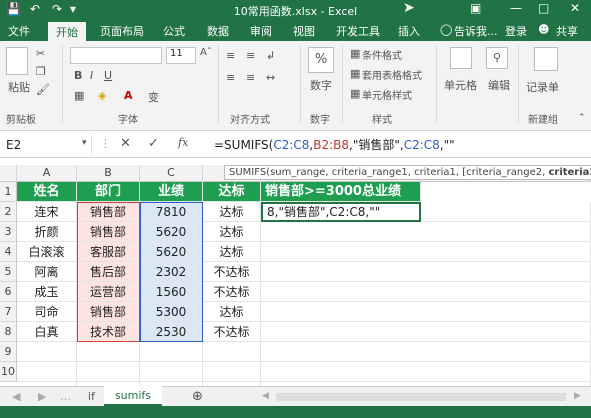 The image size is (591, 418). Describe the element at coordinates (358, 31) in the screenshot. I see `tab-developer: 开发工具` at that location.